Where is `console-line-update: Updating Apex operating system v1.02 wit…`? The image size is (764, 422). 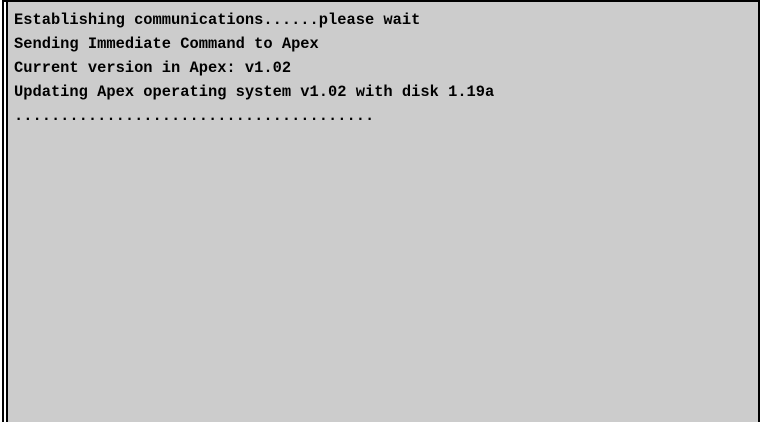
console-line-update: Updating Apex operating system v1.02 wit… is located at coordinates (254, 92).